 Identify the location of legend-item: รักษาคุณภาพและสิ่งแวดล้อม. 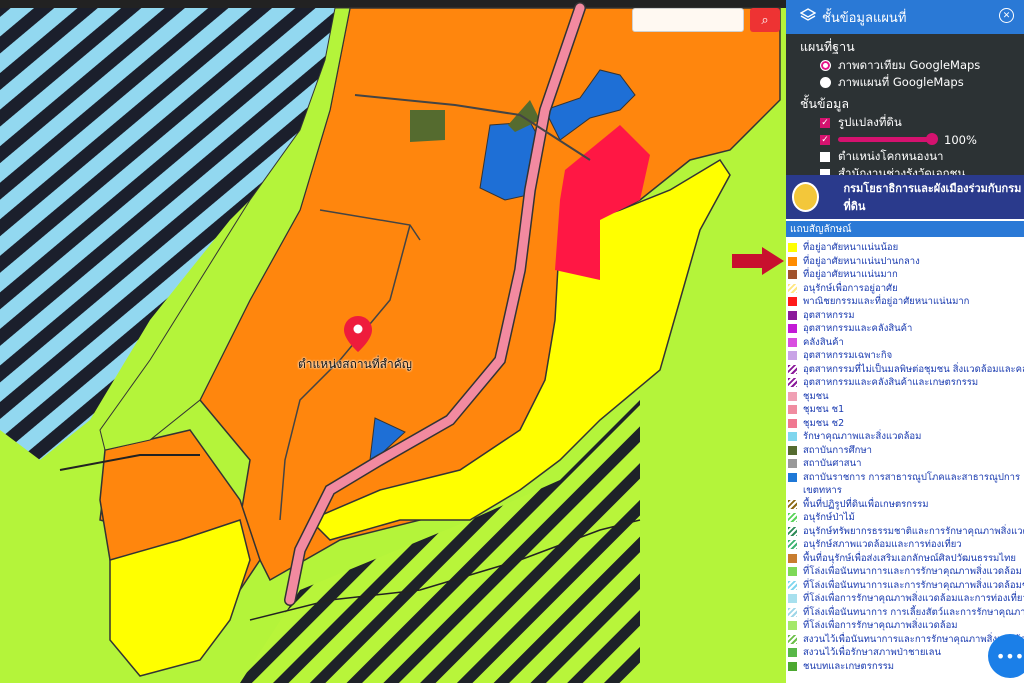
(905, 437).